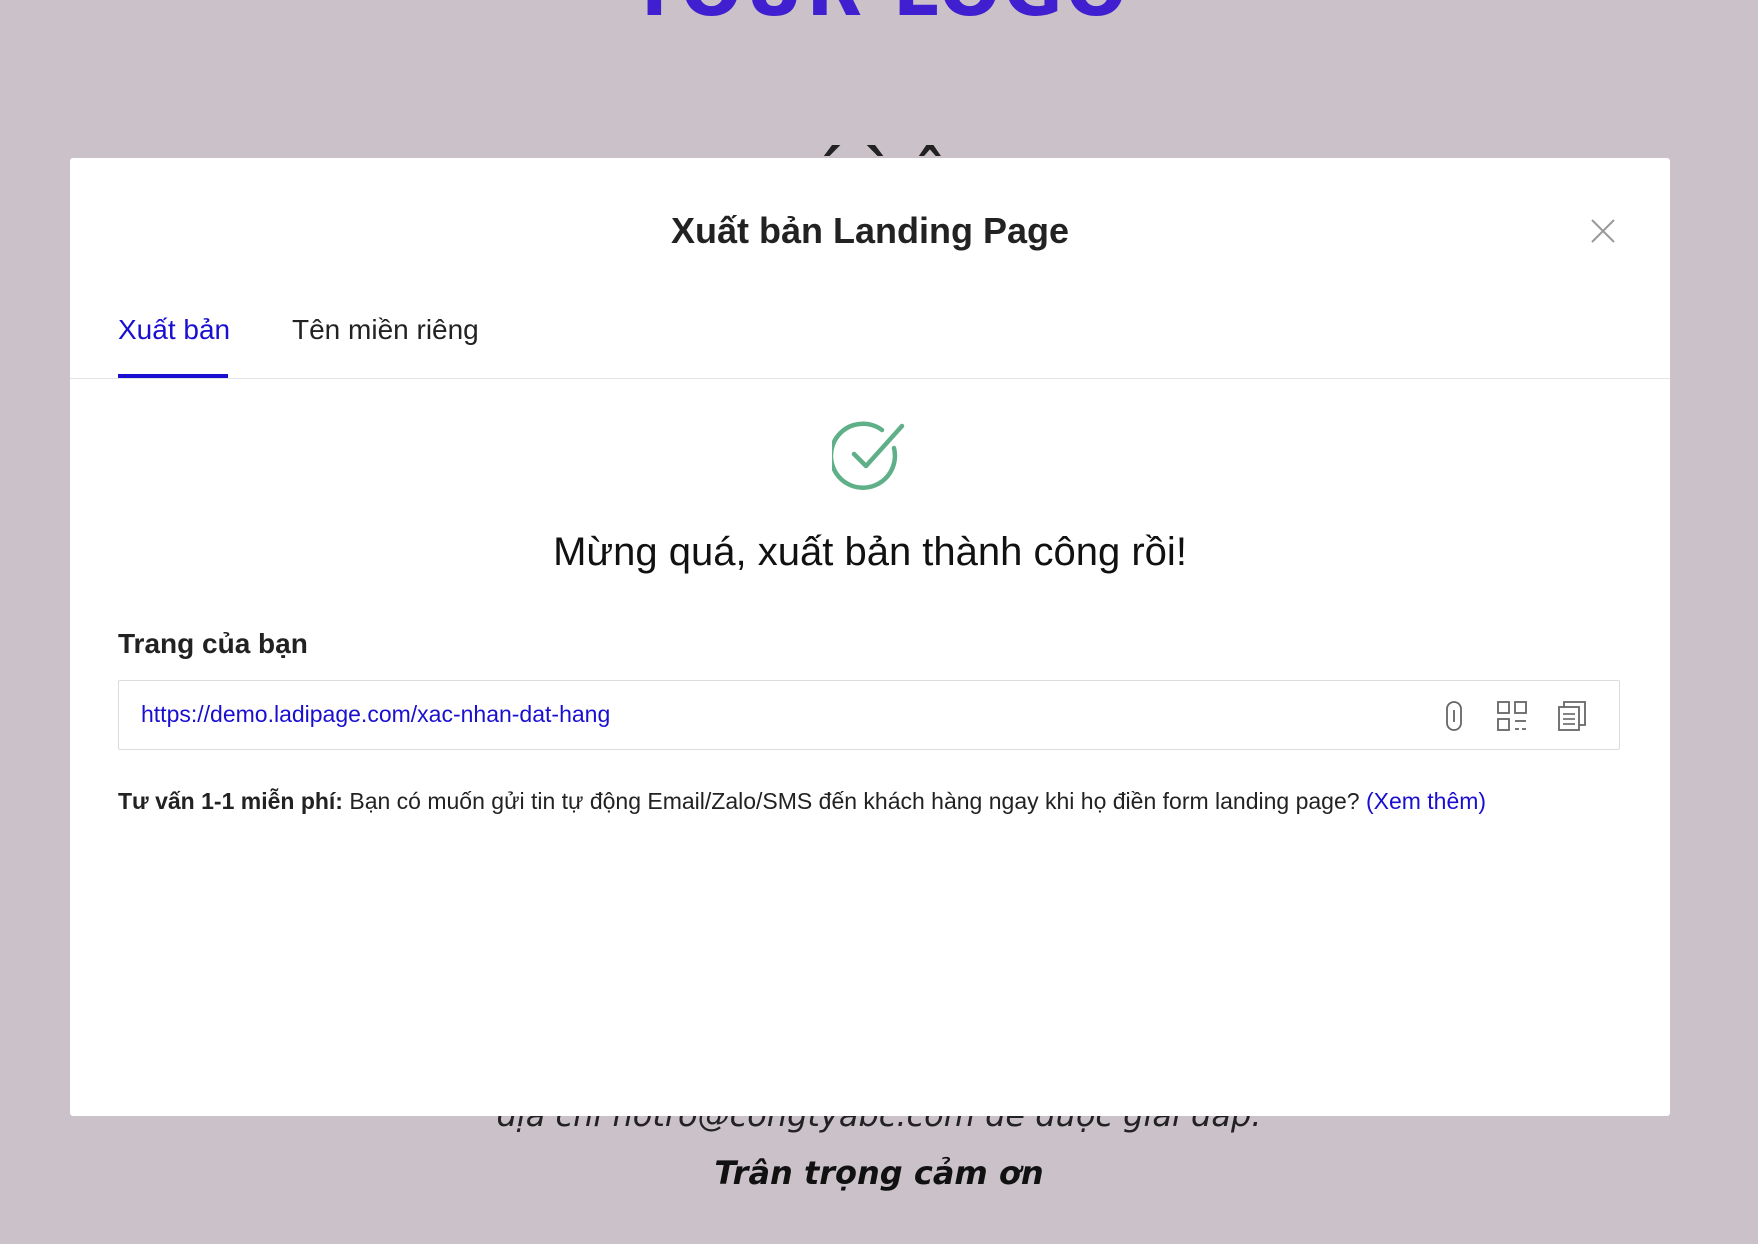  Describe the element at coordinates (870, 552) in the screenshot. I see `success-message: Mừng quá, xuất bản thành công rồi!` at that location.